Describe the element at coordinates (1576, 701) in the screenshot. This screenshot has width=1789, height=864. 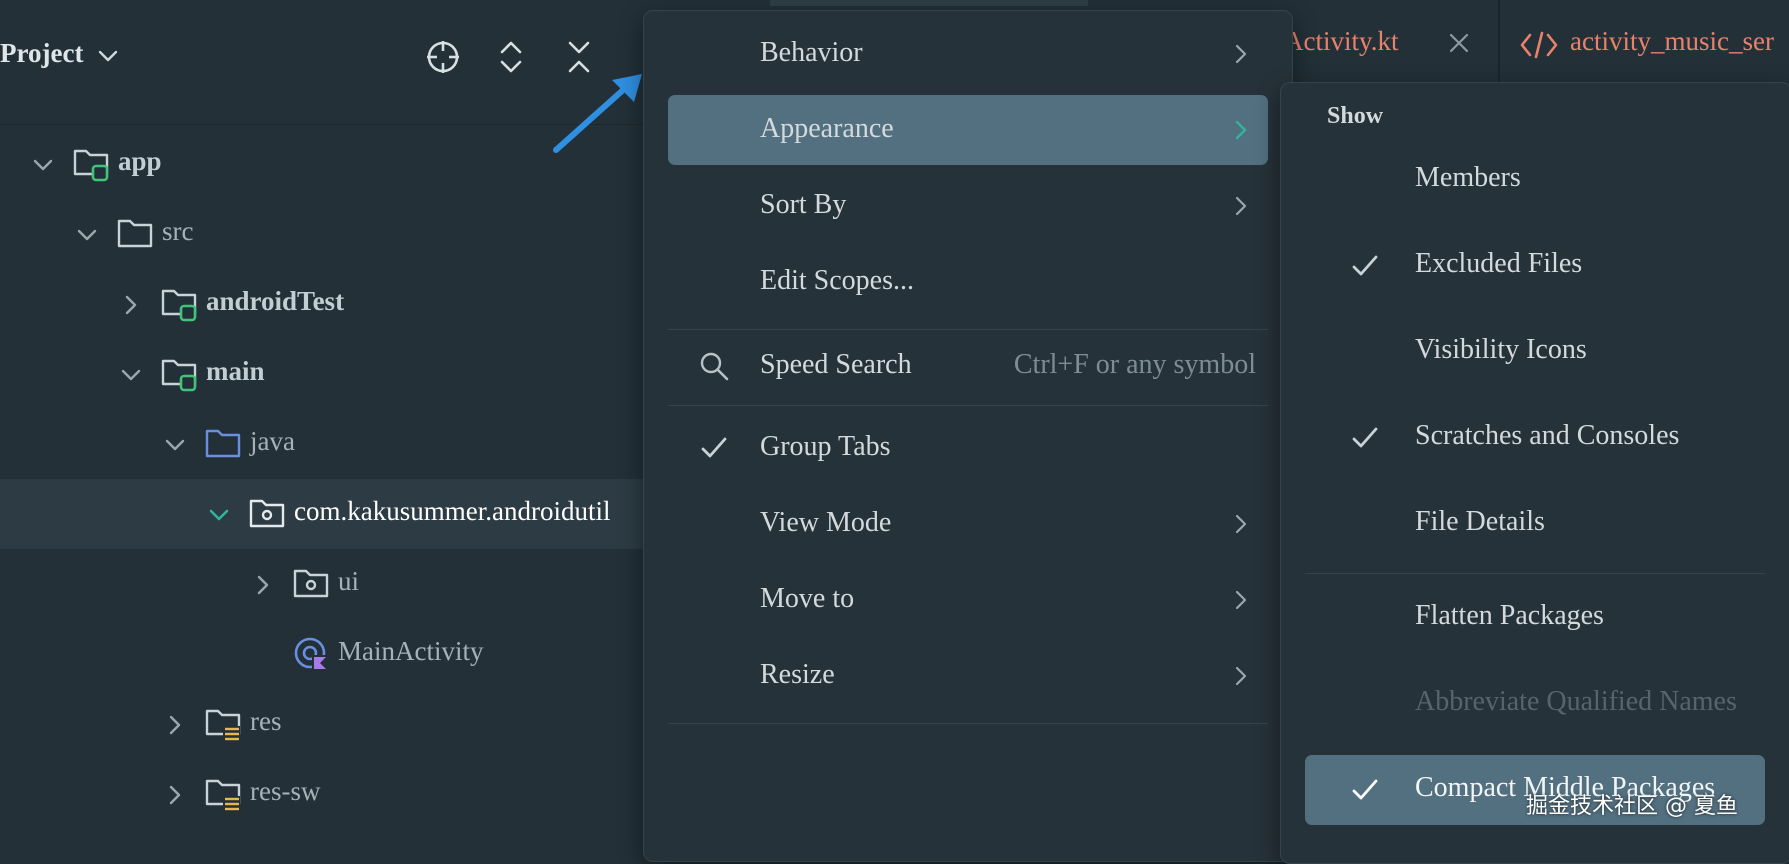
I see `submenu-item-label: Abbreviate Qualified Names` at that location.